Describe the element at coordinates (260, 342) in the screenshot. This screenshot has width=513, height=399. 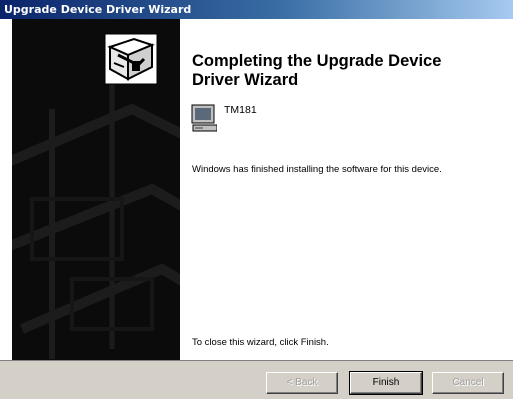
I see `close-instruction: To close this wizard, click Finish.` at that location.